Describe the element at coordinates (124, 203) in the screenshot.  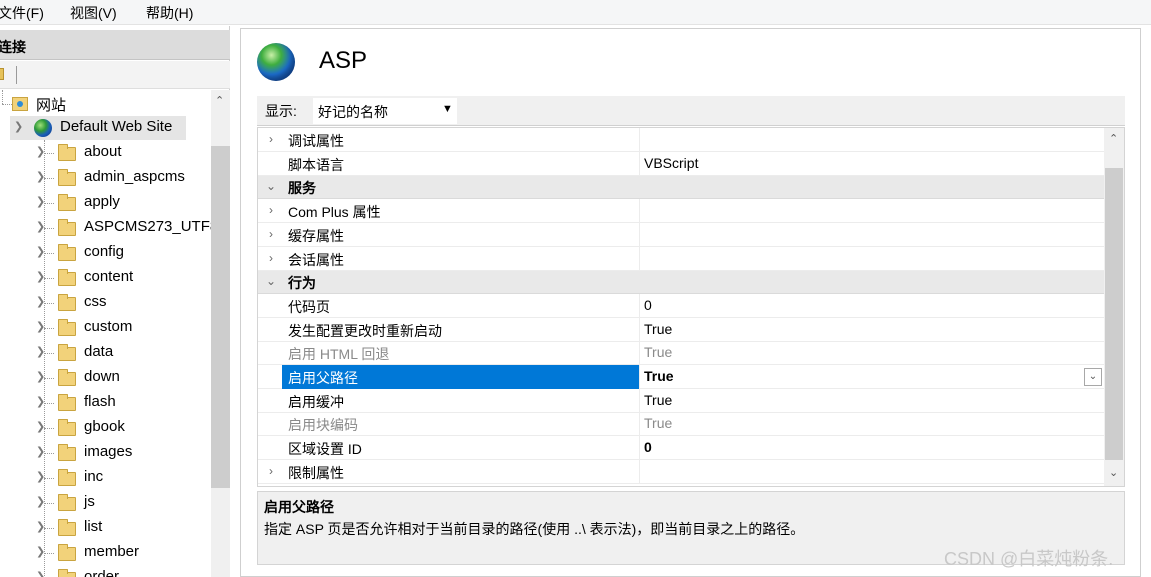
I see `tree-node-folder: ❯ apply` at that location.